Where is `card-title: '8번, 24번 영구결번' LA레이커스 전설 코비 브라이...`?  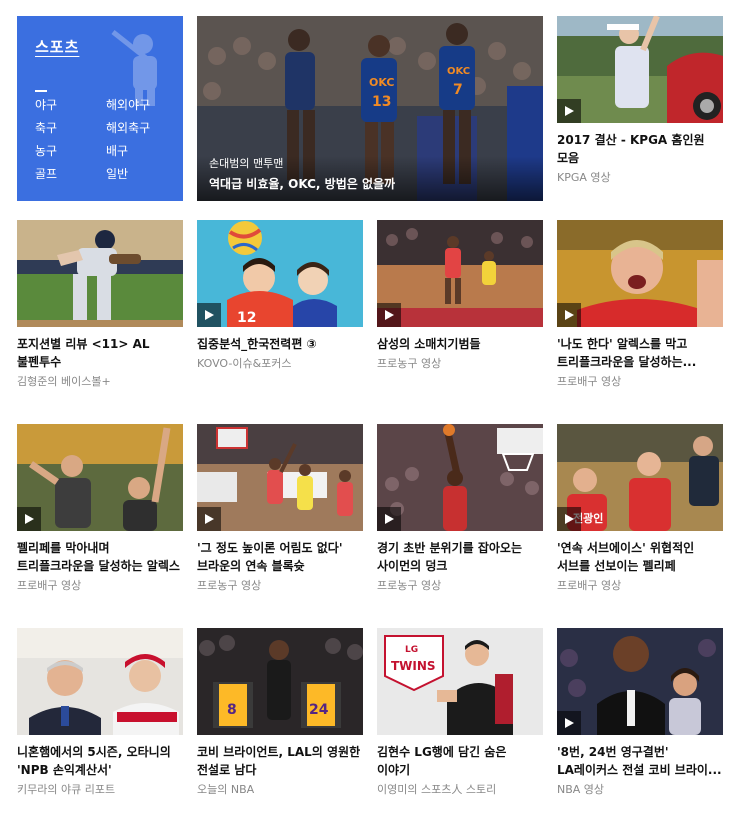
card-title: '8번, 24번 영구결번' LA레이커스 전설 코비 브라이... is located at coordinates (640, 761).